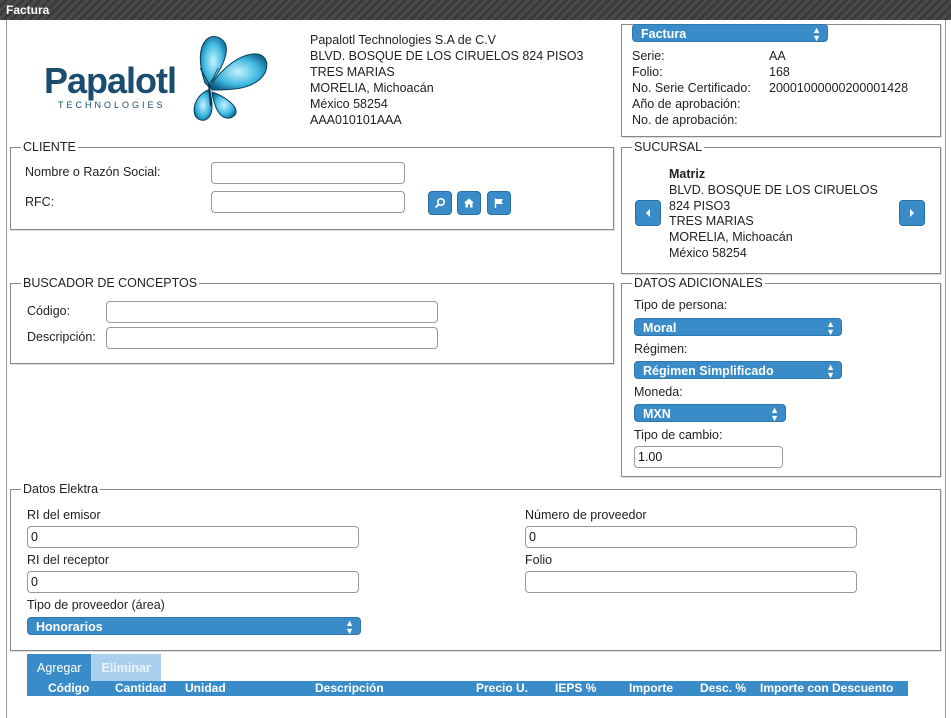  Describe the element at coordinates (685, 120) in the screenshot. I see `approval-number-label: No. de aprobación:` at that location.